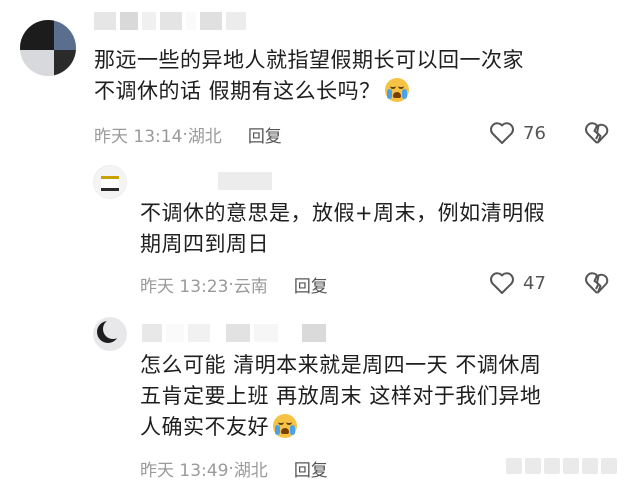 The height and width of the screenshot is (494, 633). I want to click on timestamp: 昨天 13:49, so click(184, 471).